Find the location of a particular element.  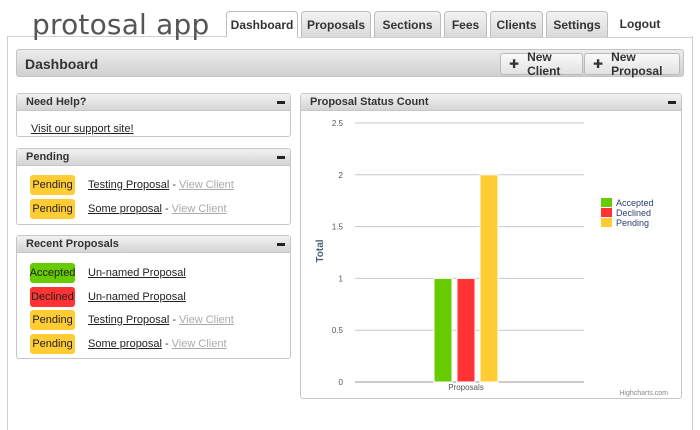

list-item: Accepted Un-named Proposal is located at coordinates (108, 273).